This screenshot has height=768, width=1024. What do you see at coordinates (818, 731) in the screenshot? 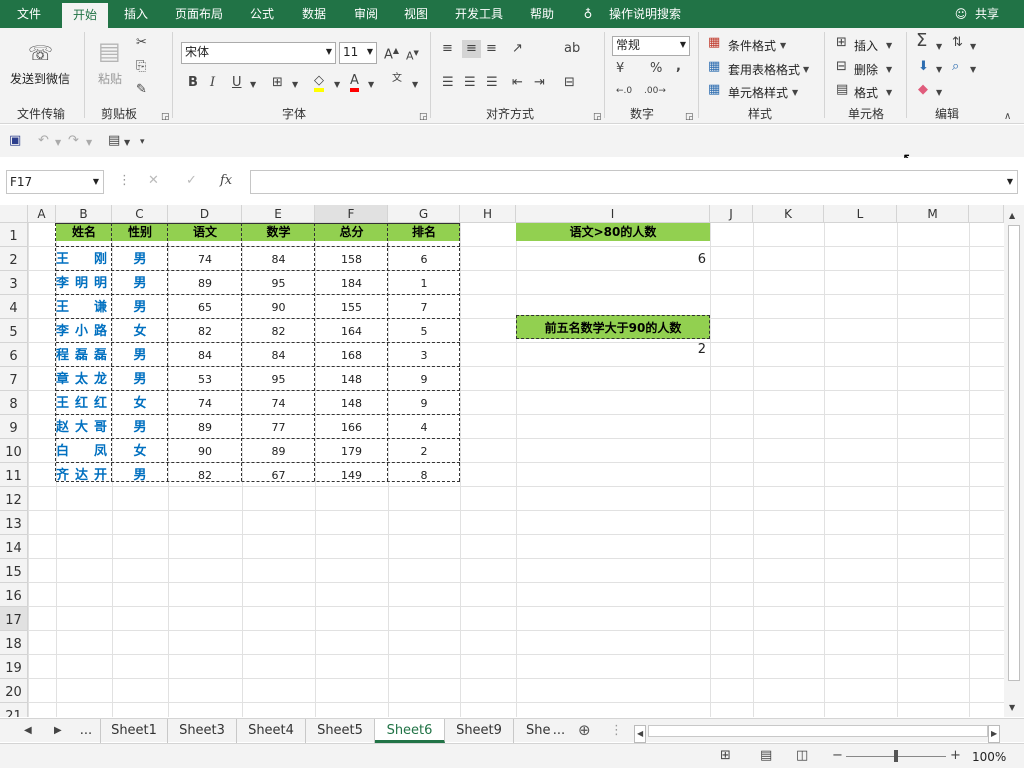
I see `horizontal-scrollbar` at bounding box center [818, 731].